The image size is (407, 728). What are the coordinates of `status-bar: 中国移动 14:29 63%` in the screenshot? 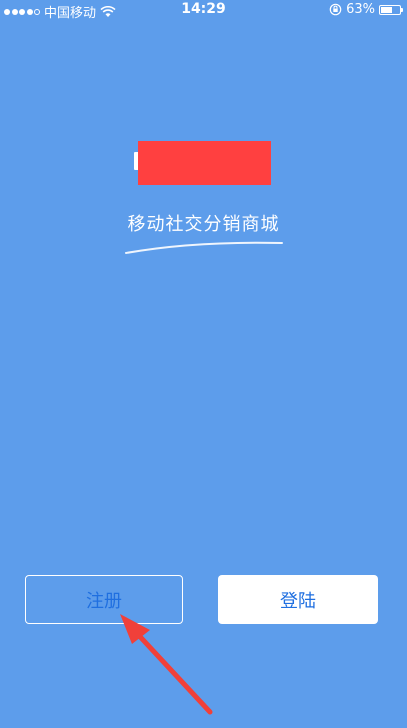 It's located at (203, 10).